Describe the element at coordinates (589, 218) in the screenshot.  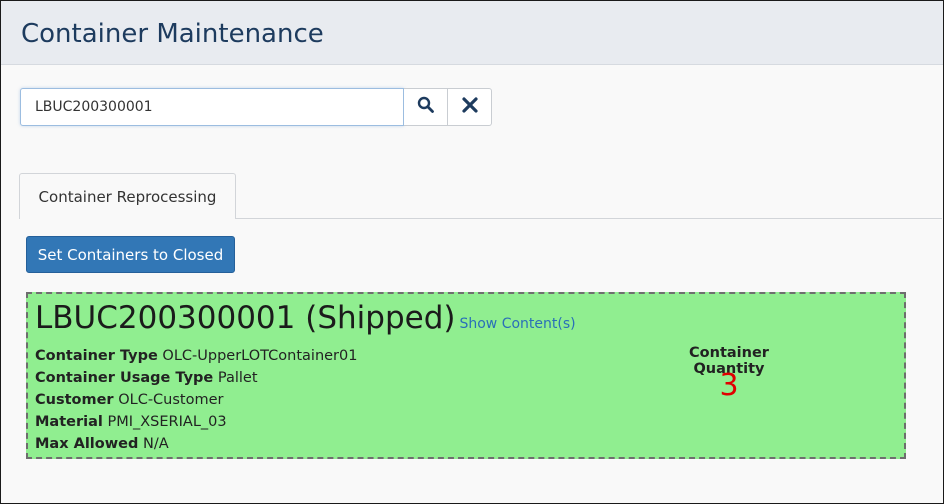
I see `tab-divider` at that location.